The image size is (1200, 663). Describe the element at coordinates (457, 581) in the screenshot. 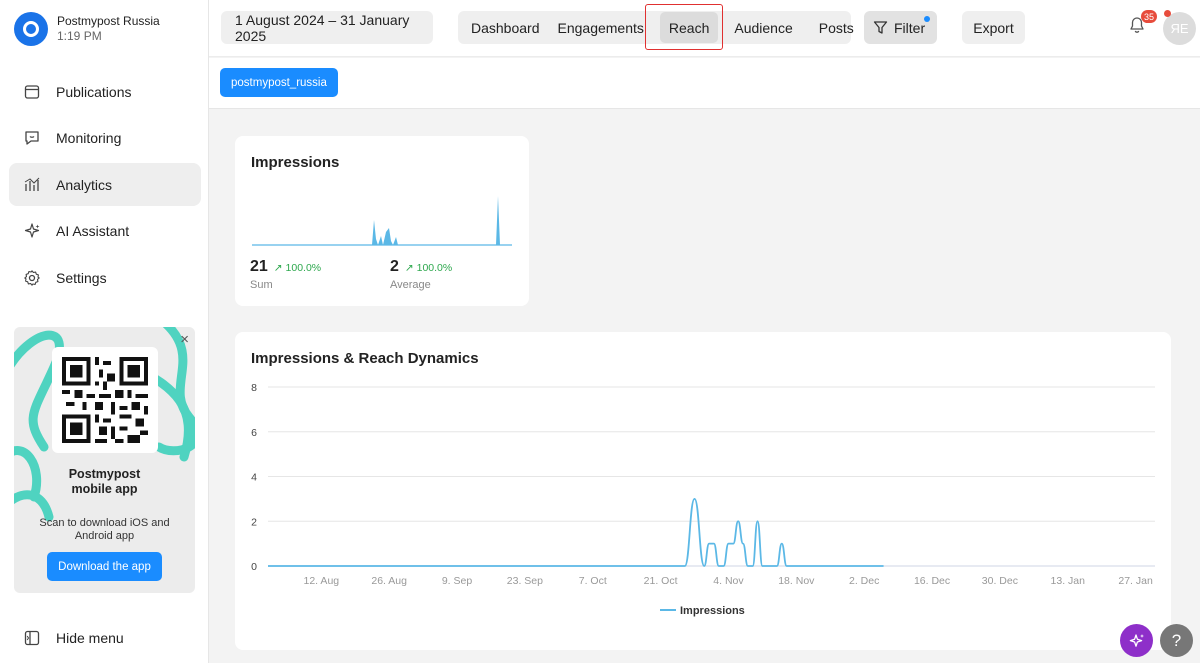

I see `x-tick-label: 9. Sep` at that location.